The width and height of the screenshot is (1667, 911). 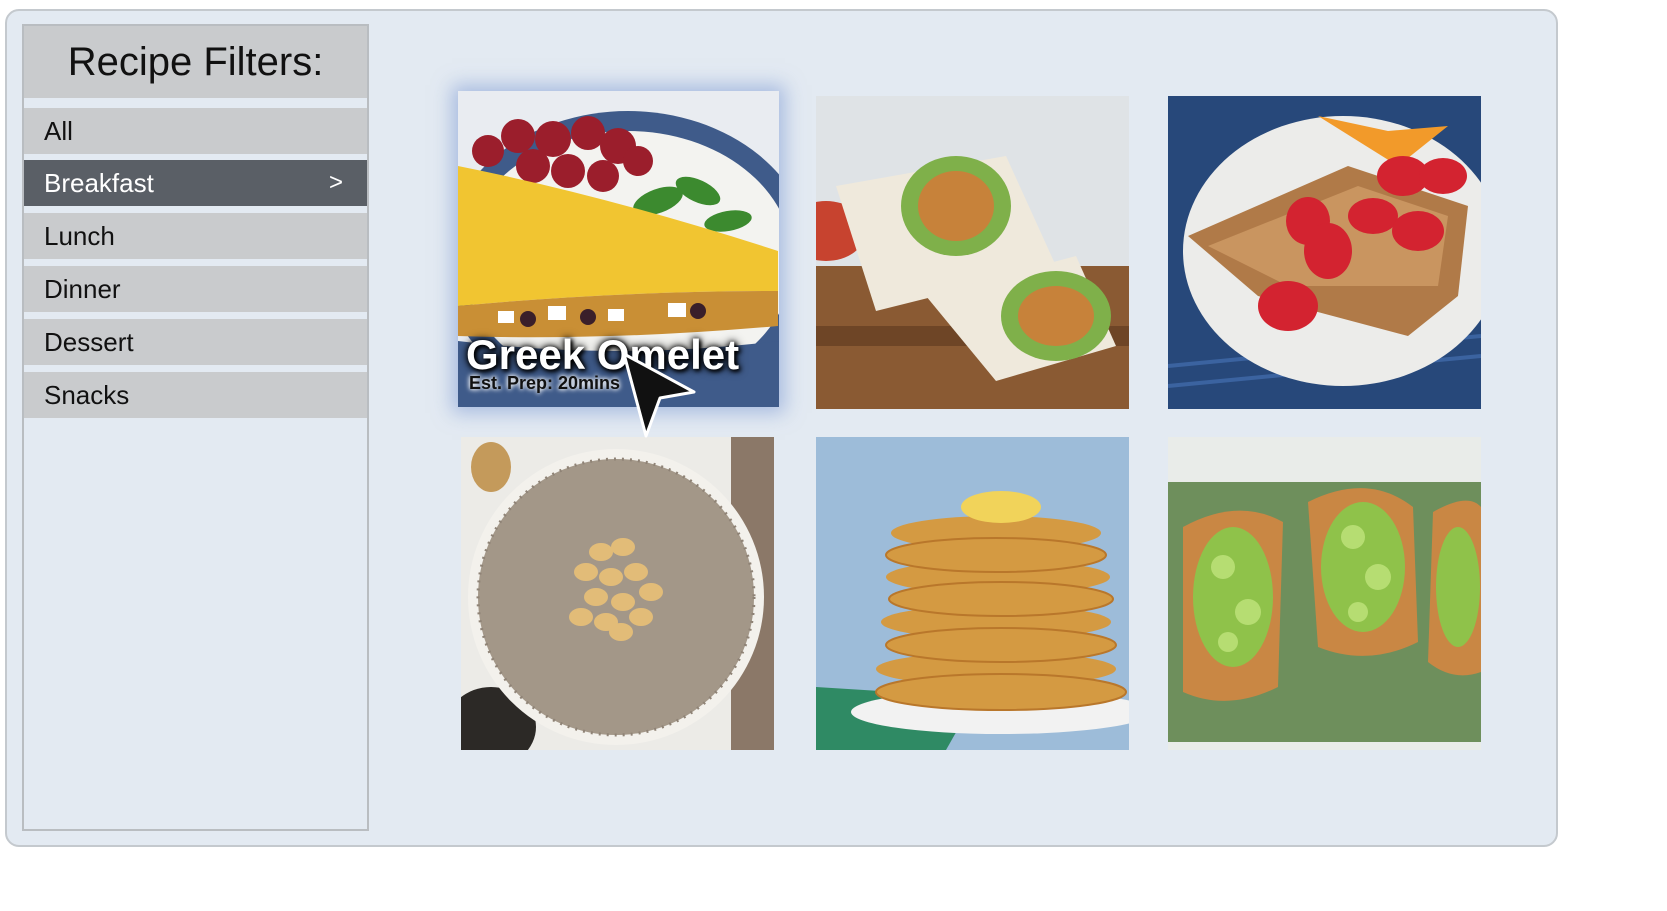 I want to click on filter-item-label: Breakfast, so click(x=99, y=182).